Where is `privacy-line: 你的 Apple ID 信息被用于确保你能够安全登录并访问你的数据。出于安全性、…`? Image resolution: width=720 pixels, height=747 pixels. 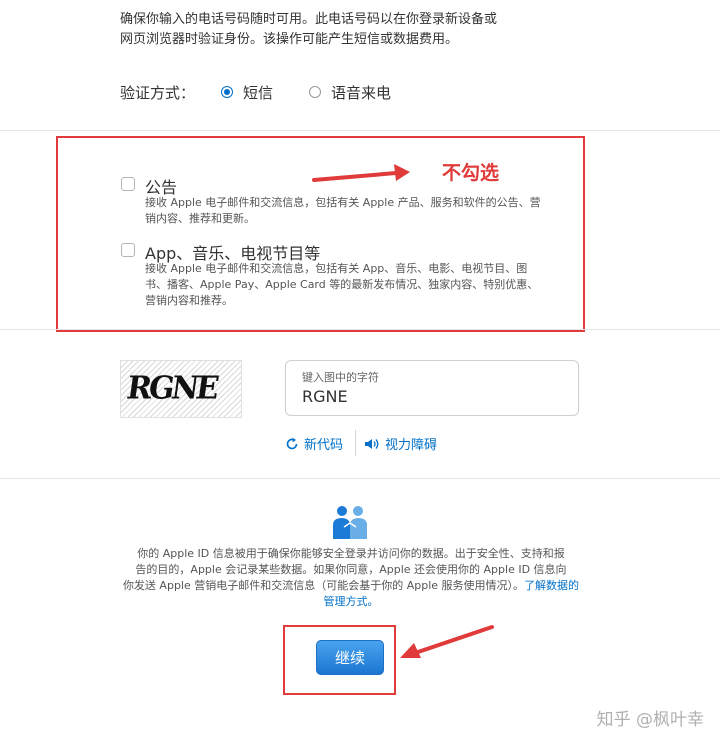 privacy-line: 你的 Apple ID 信息被用于确保你能够安全登录并访问你的数据。出于安全性、… is located at coordinates (351, 553).